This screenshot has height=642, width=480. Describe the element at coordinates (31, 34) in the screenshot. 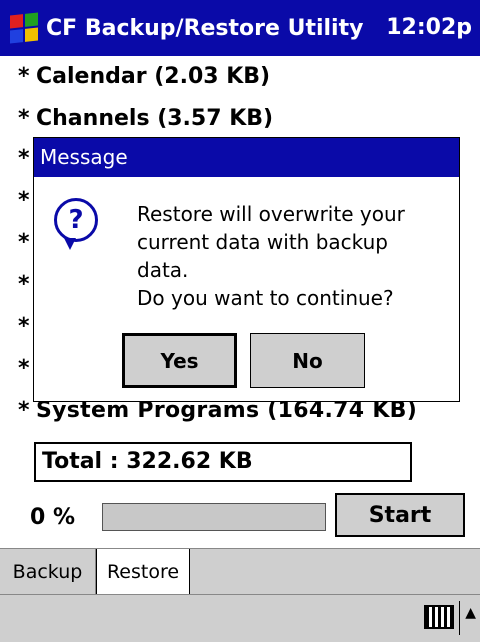

I see `logo-yellow` at that location.